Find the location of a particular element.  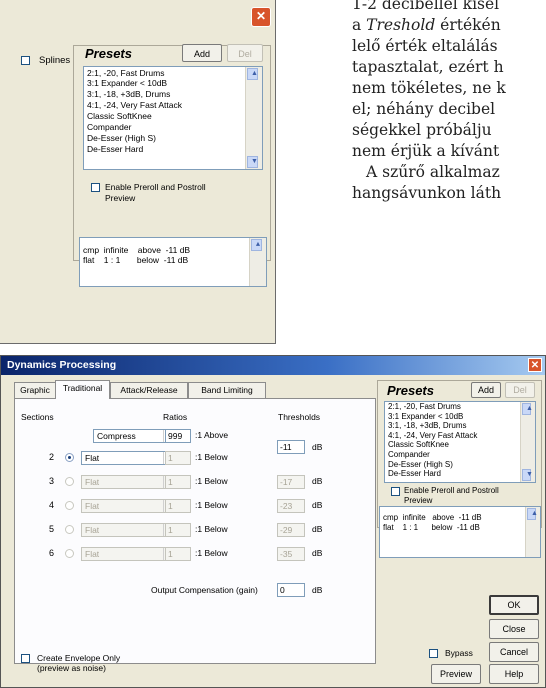

tab-graphic: Graphic is located at coordinates (35, 390).